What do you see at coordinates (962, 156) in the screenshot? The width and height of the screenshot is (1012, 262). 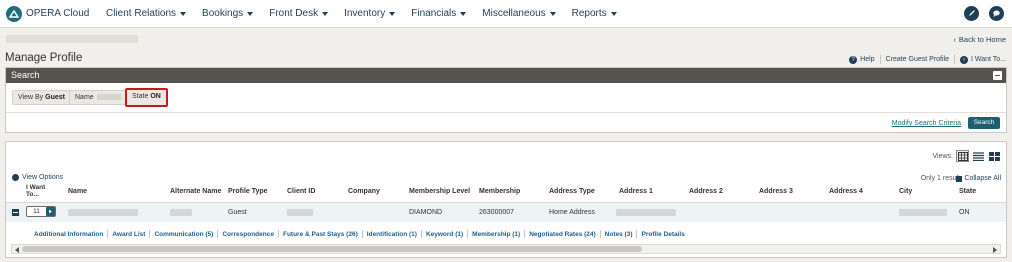 I see `table-view-icon` at bounding box center [962, 156].